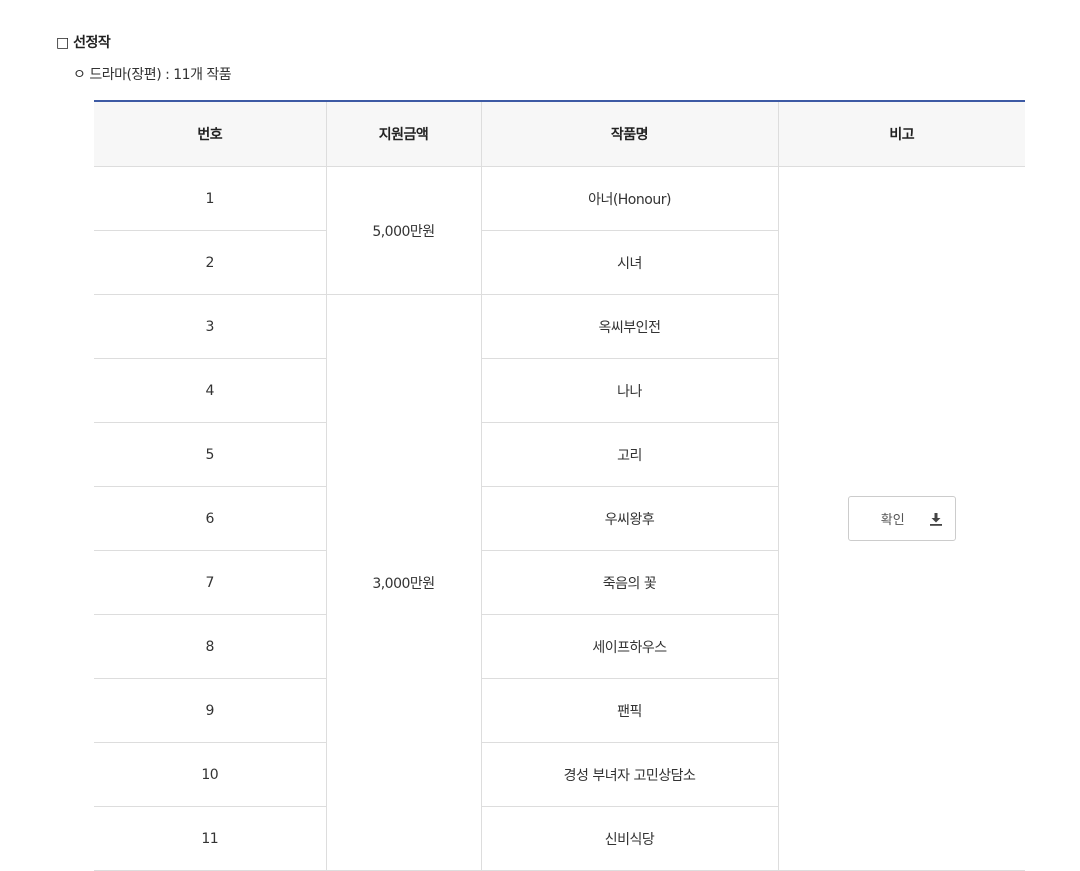 This screenshot has height=871, width=1080. What do you see at coordinates (210, 838) in the screenshot?
I see `row-number: 11` at bounding box center [210, 838].